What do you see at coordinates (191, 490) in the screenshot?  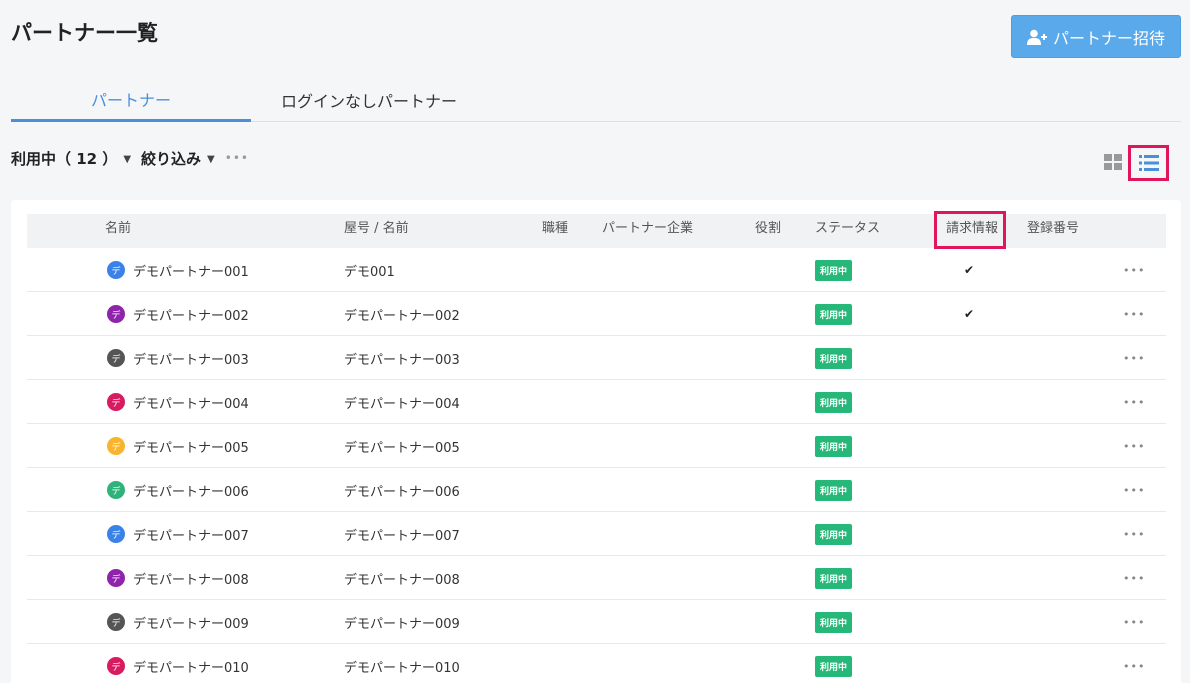 I see `partner-name: デモパートナー006` at bounding box center [191, 490].